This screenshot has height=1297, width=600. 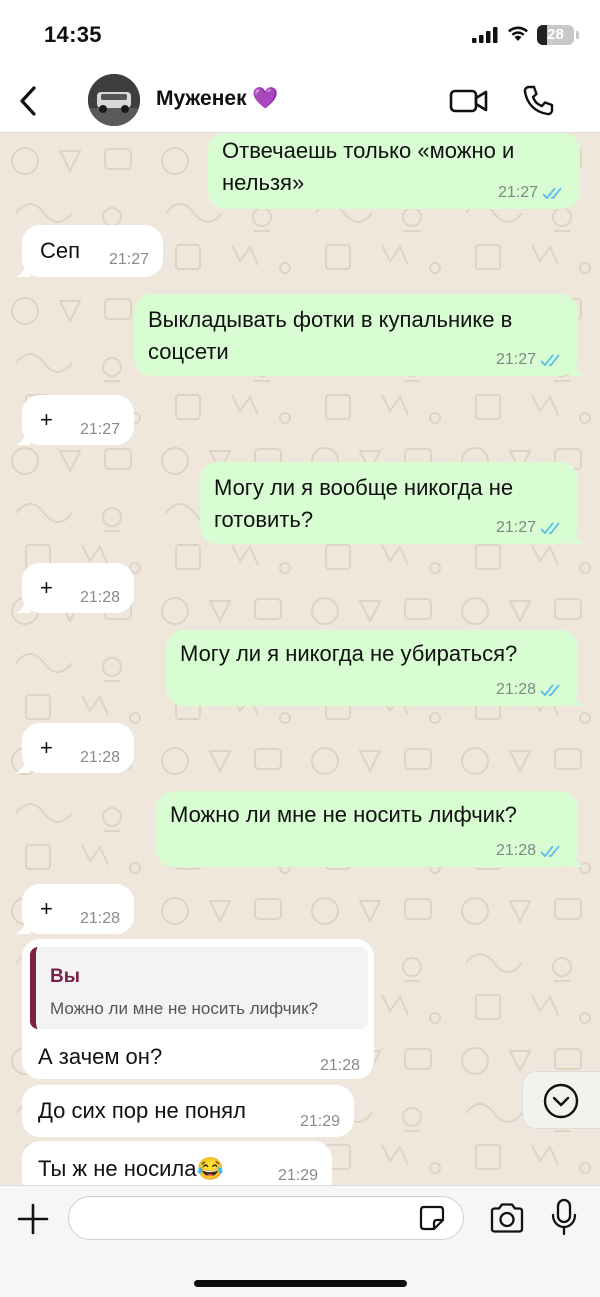 I want to click on video-call-icon, so click(x=469, y=101).